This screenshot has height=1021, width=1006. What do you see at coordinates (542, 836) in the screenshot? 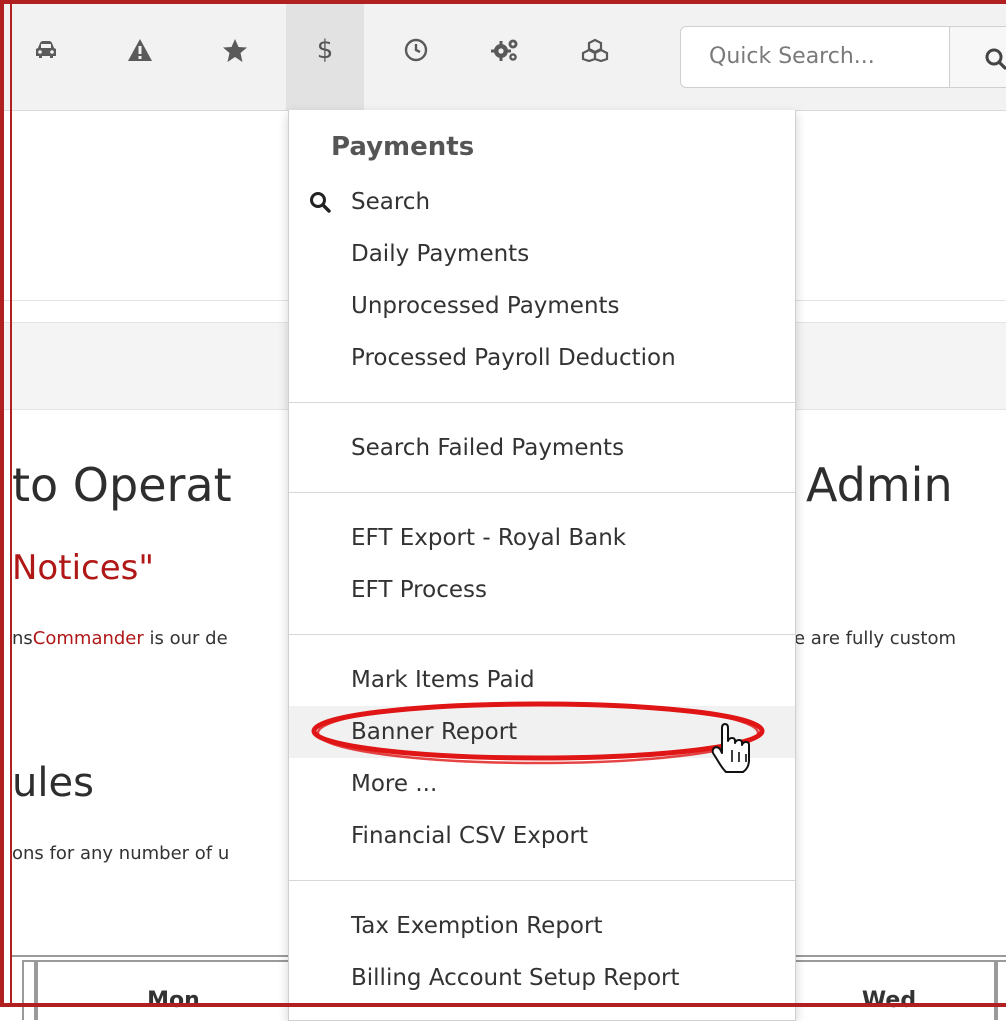
I see `menu-item-financial-csv-export: Financial CSV Export` at bounding box center [542, 836].